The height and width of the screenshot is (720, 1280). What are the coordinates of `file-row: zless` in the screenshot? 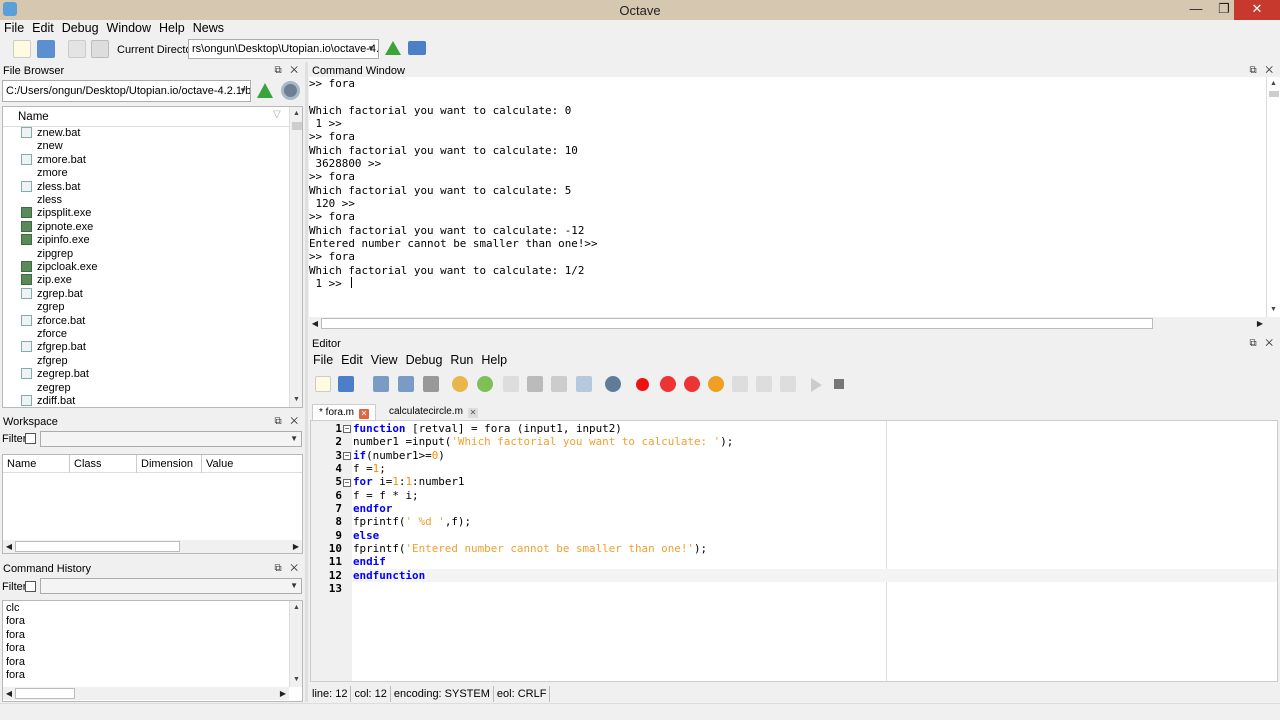 It's located at (41, 200).